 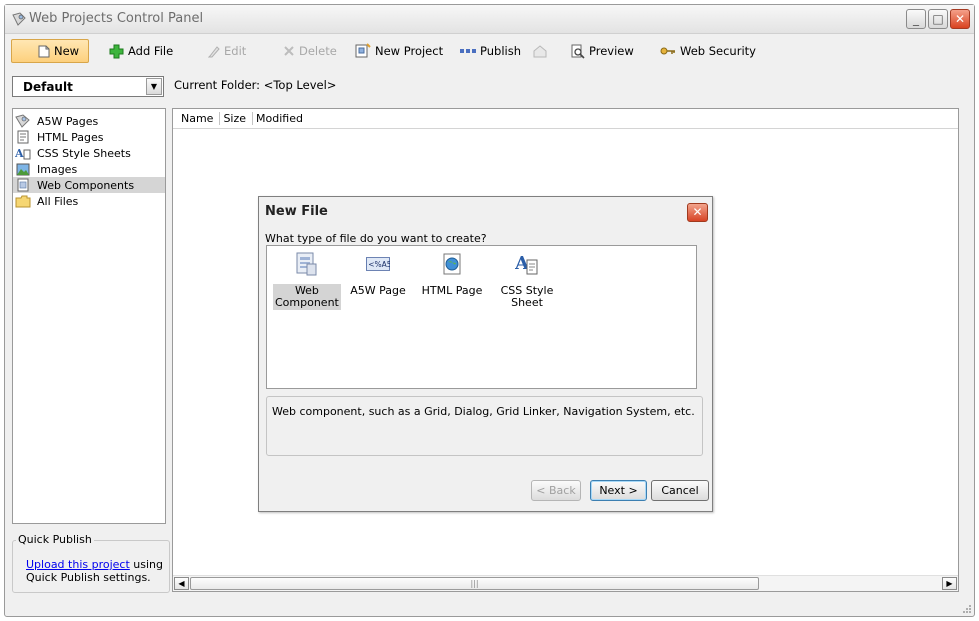 I want to click on tree-item-web-components: Web Components, so click(x=89, y=185).